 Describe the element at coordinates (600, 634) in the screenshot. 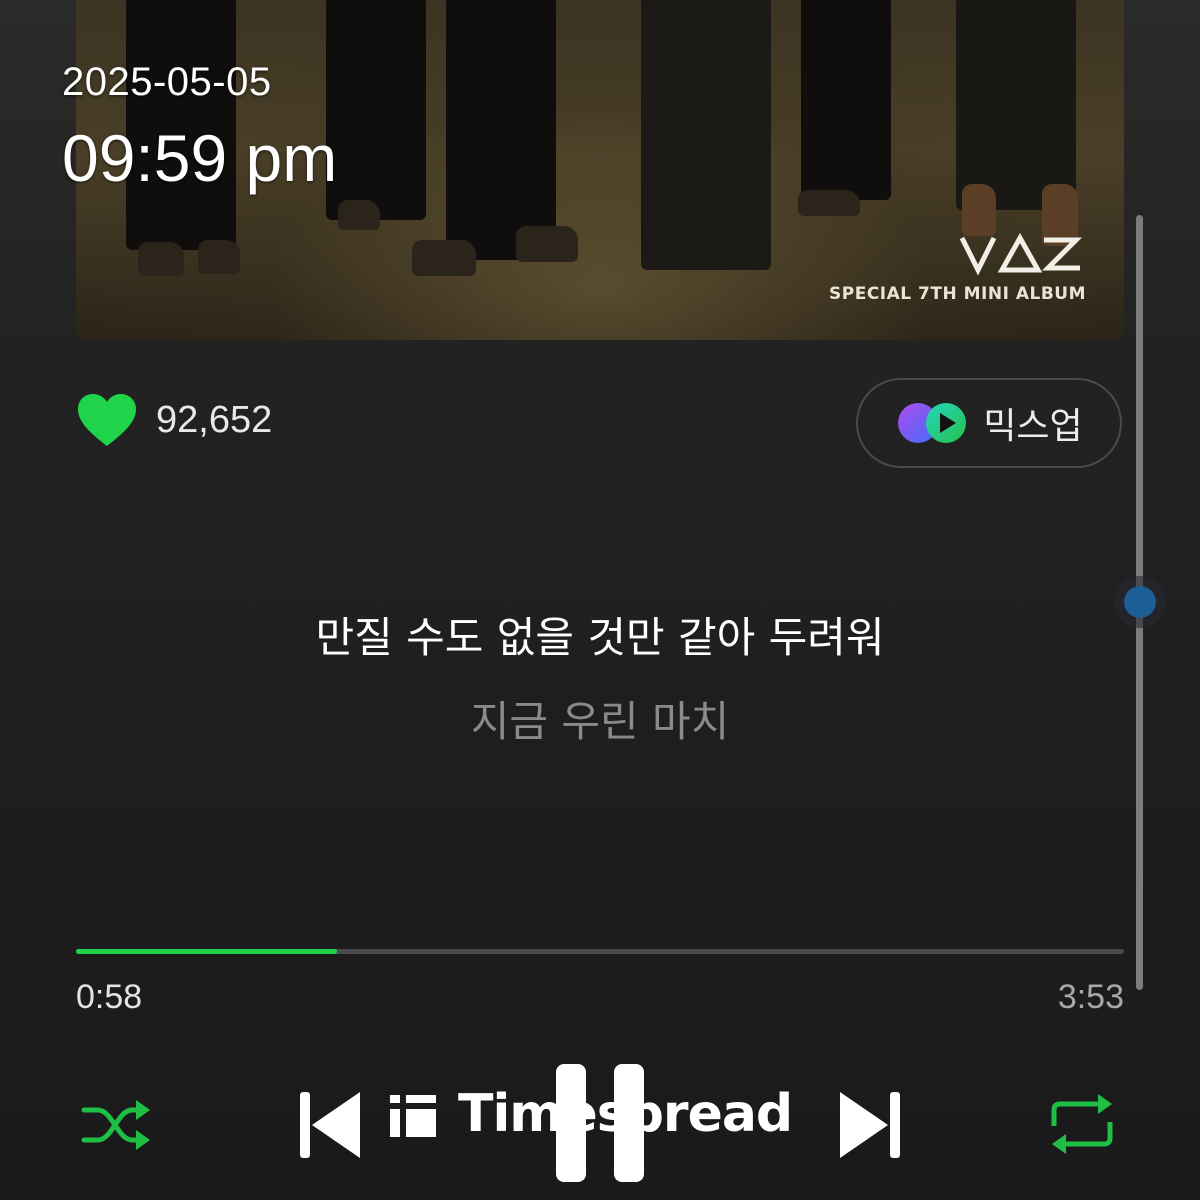

I see `lyric-current-line: 만질 수도 없을 것만 같아 두려워` at that location.